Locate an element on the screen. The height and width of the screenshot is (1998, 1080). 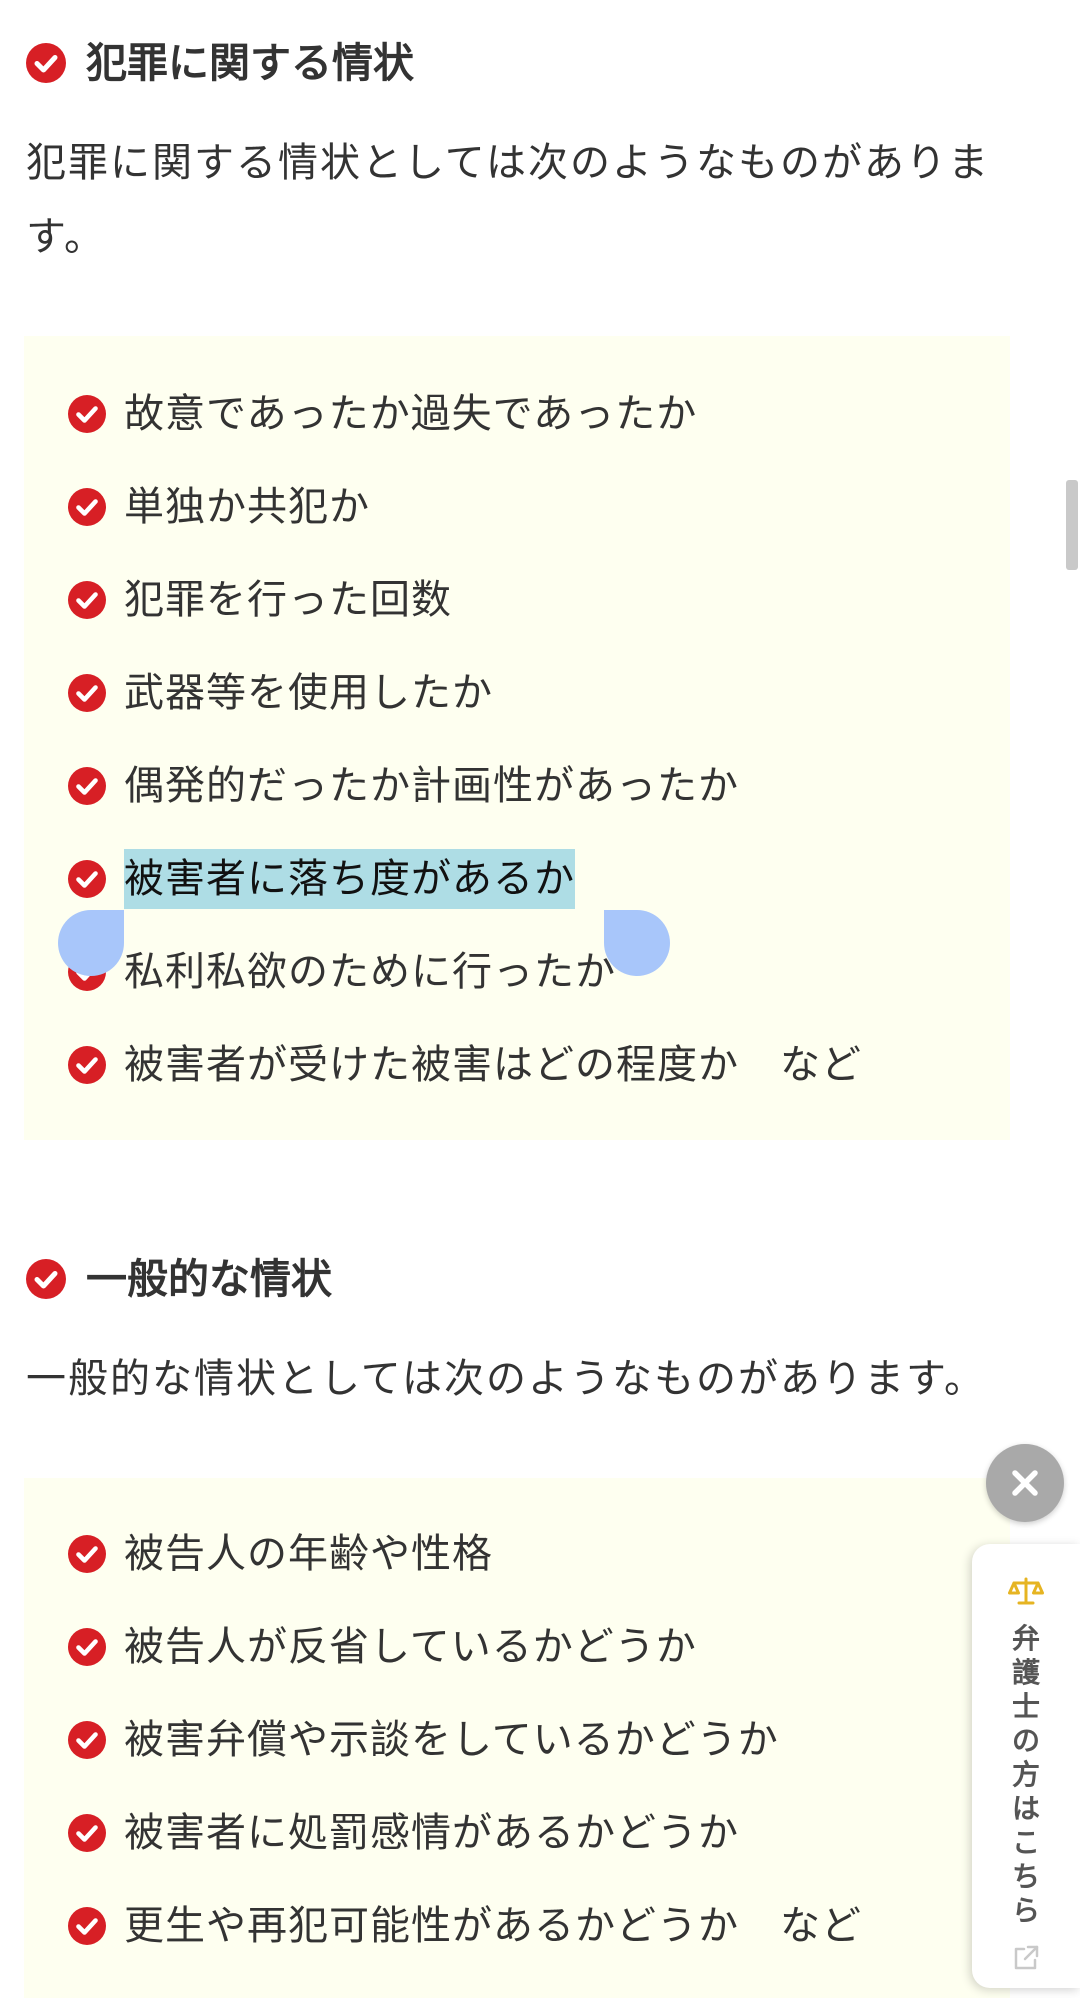
list-item-label: 犯罪を行った回数 is located at coordinates (288, 600).